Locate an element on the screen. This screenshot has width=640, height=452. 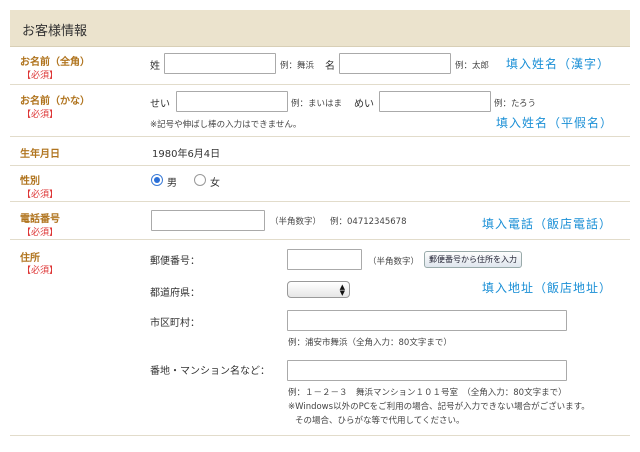
mei-kana-label: めい is located at coordinates (364, 104).